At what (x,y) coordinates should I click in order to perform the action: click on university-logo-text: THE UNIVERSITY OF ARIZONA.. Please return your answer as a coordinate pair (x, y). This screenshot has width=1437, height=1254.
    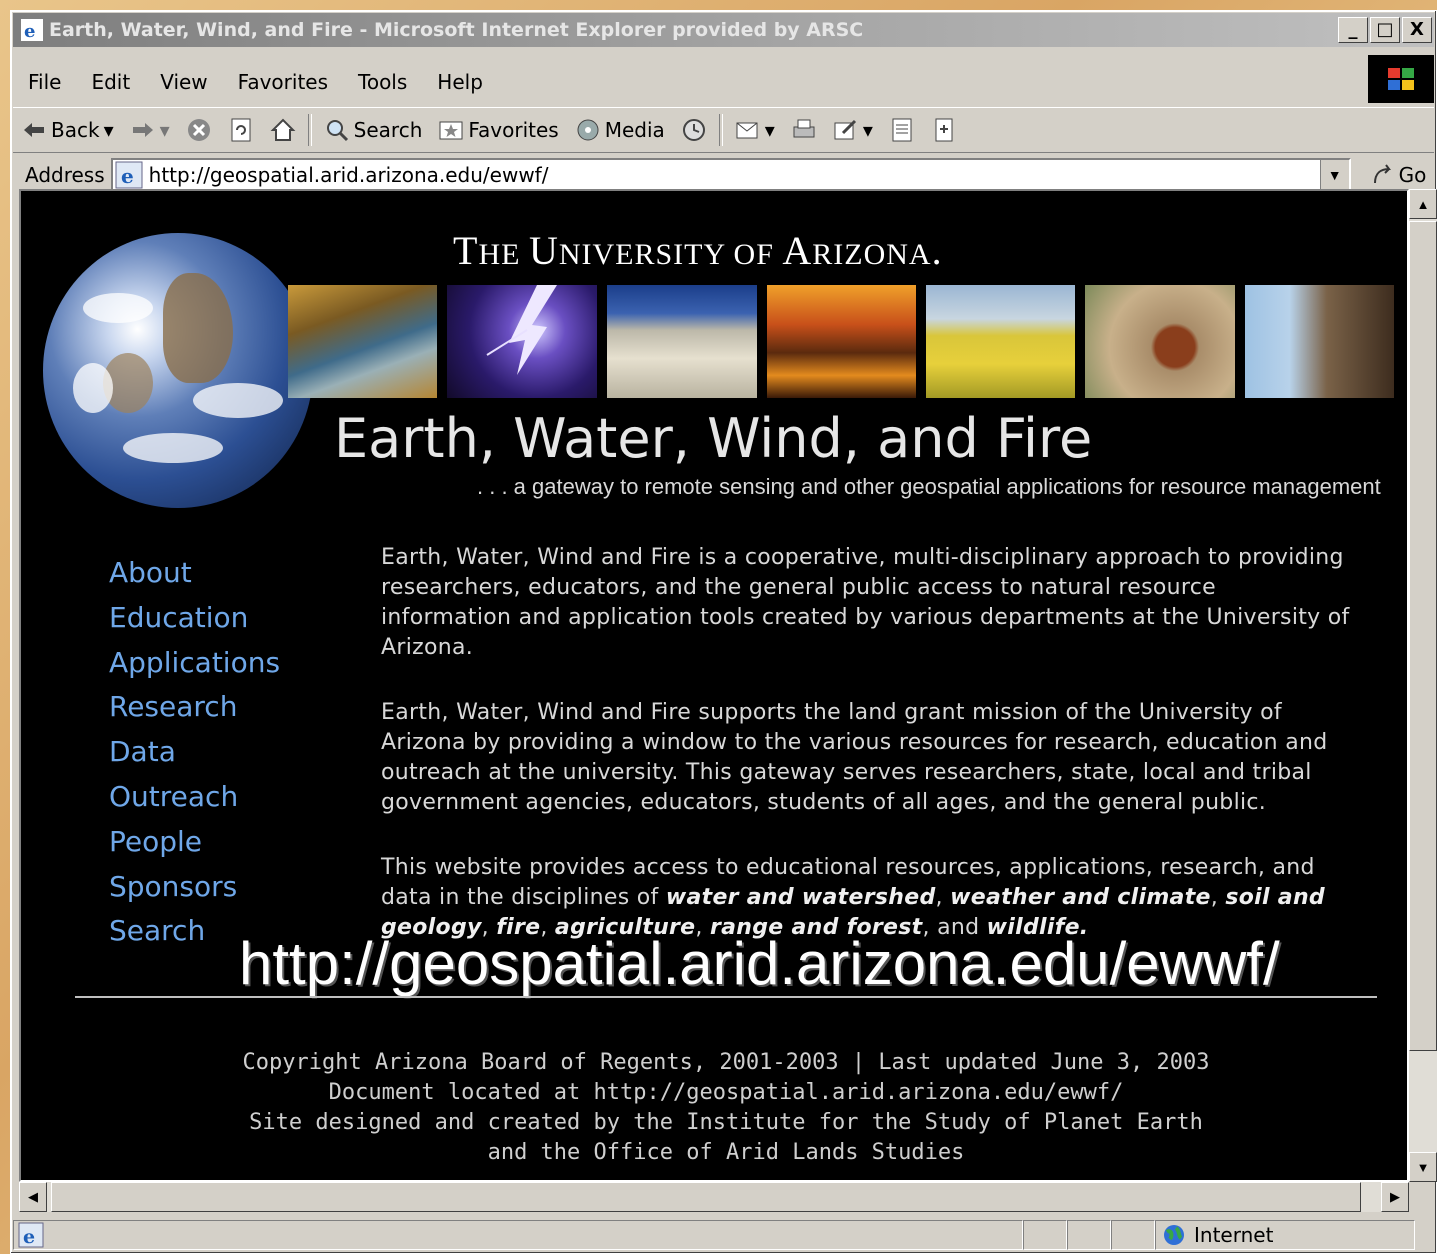
    Looking at the image, I should click on (698, 250).